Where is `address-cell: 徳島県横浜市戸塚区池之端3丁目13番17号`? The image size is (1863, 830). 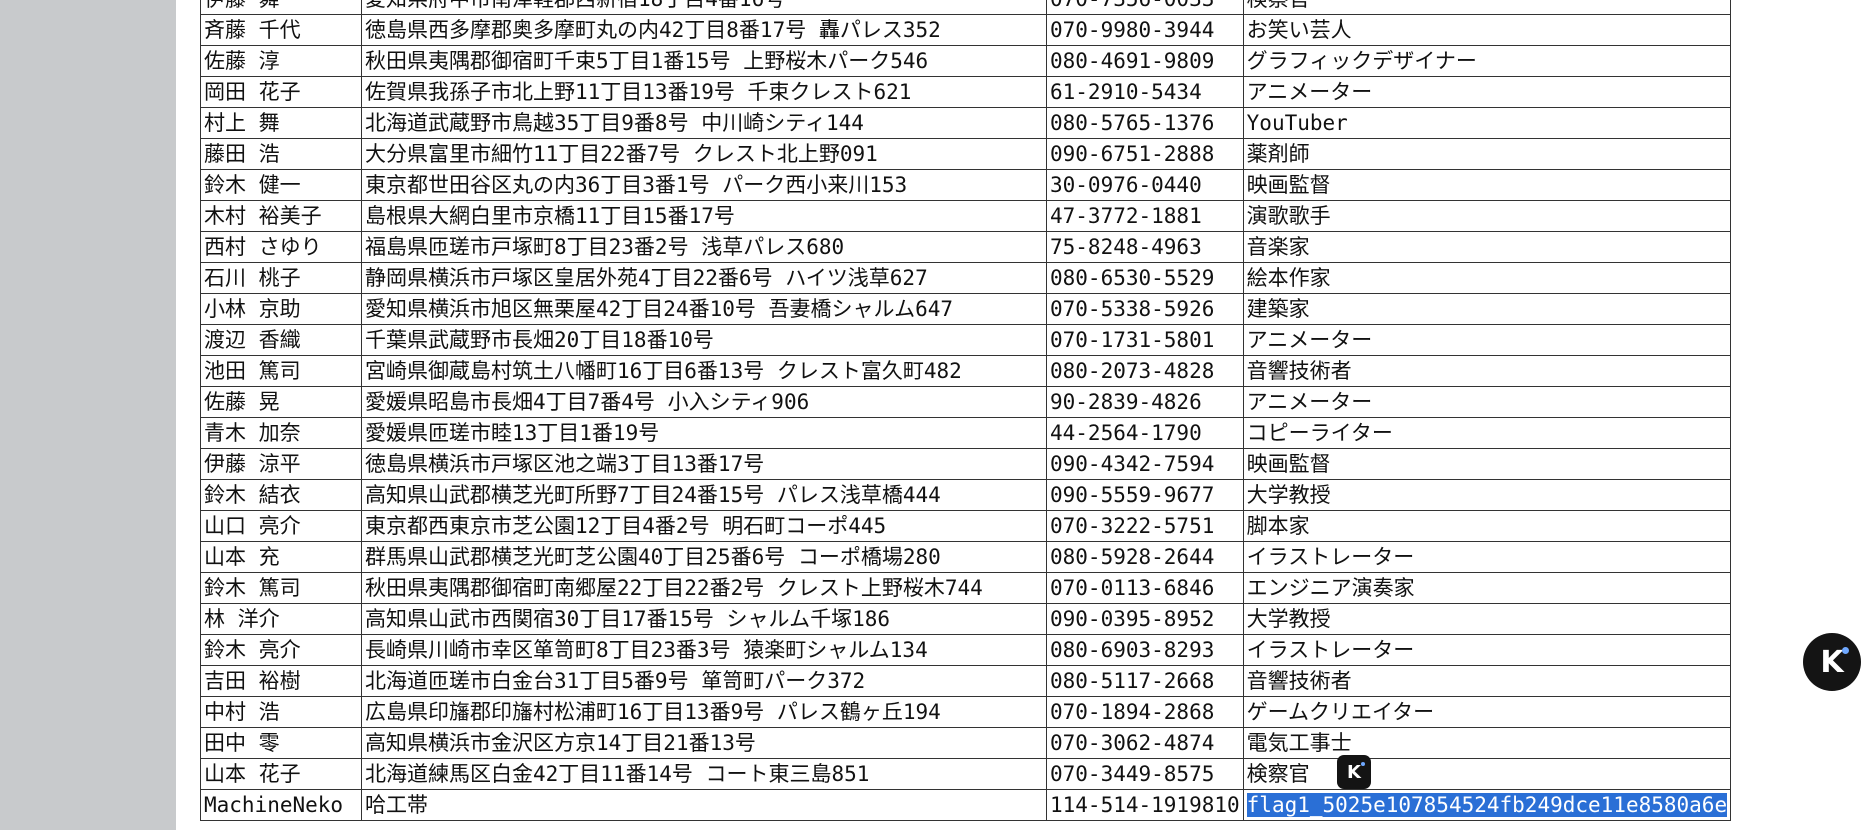
address-cell: 徳島県横浜市戸塚区池之端3丁目13番17号 is located at coordinates (704, 464).